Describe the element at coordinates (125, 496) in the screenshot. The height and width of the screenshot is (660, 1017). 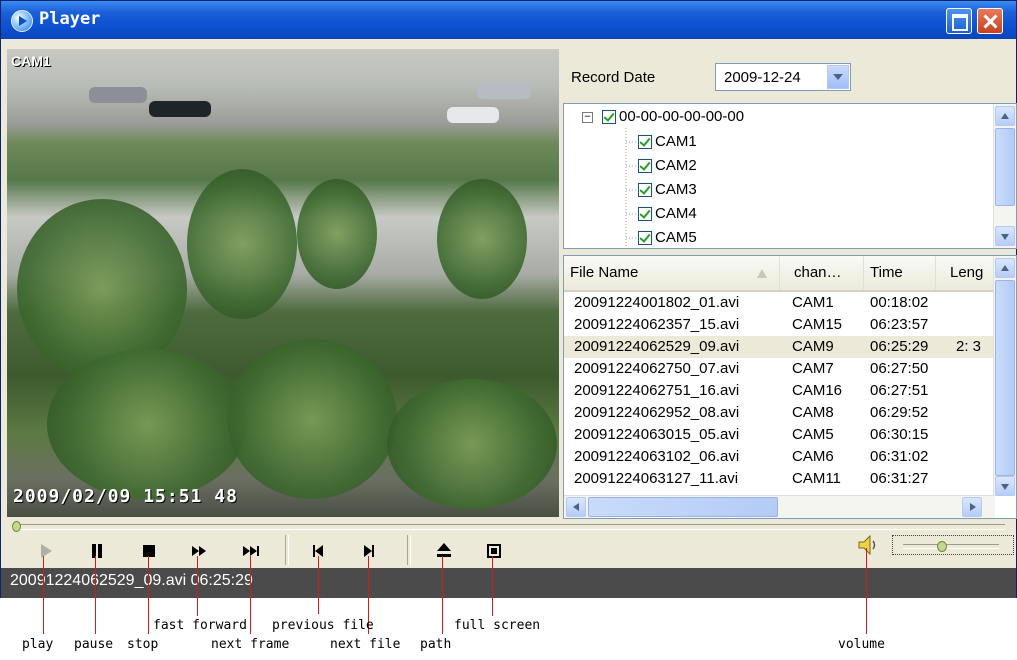
I see `video-timestamp: 2009/02/09 15:51 48` at that location.